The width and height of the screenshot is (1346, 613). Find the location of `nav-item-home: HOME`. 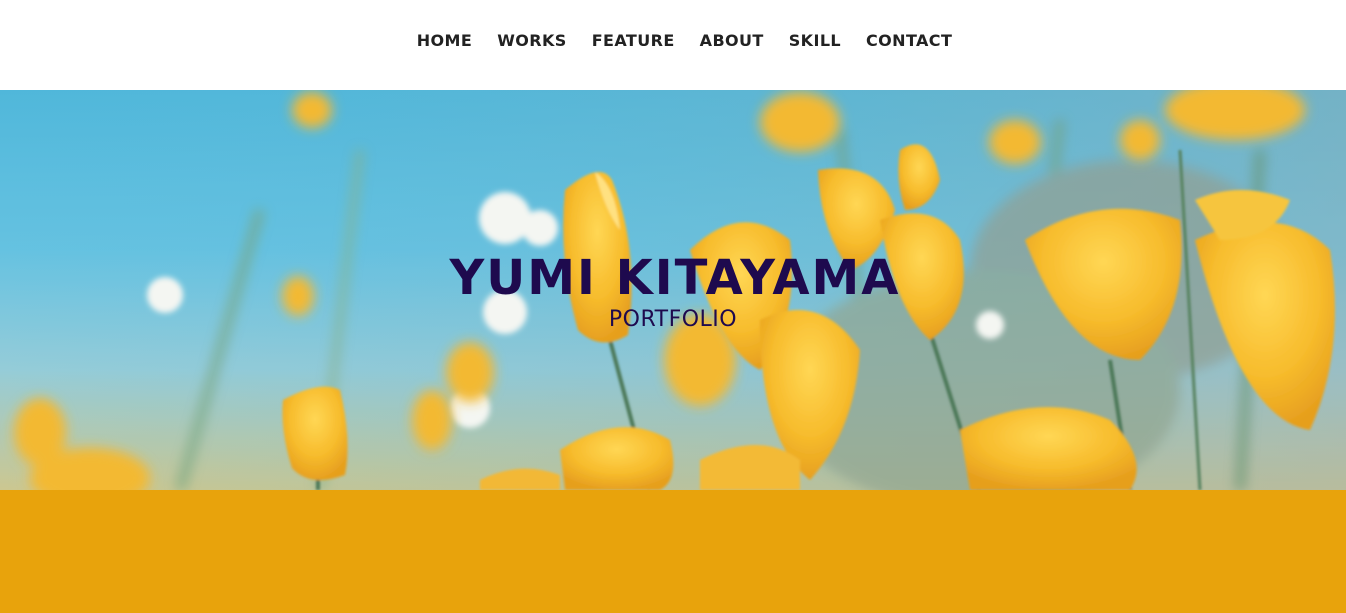

nav-item-home: HOME is located at coordinates (444, 41).